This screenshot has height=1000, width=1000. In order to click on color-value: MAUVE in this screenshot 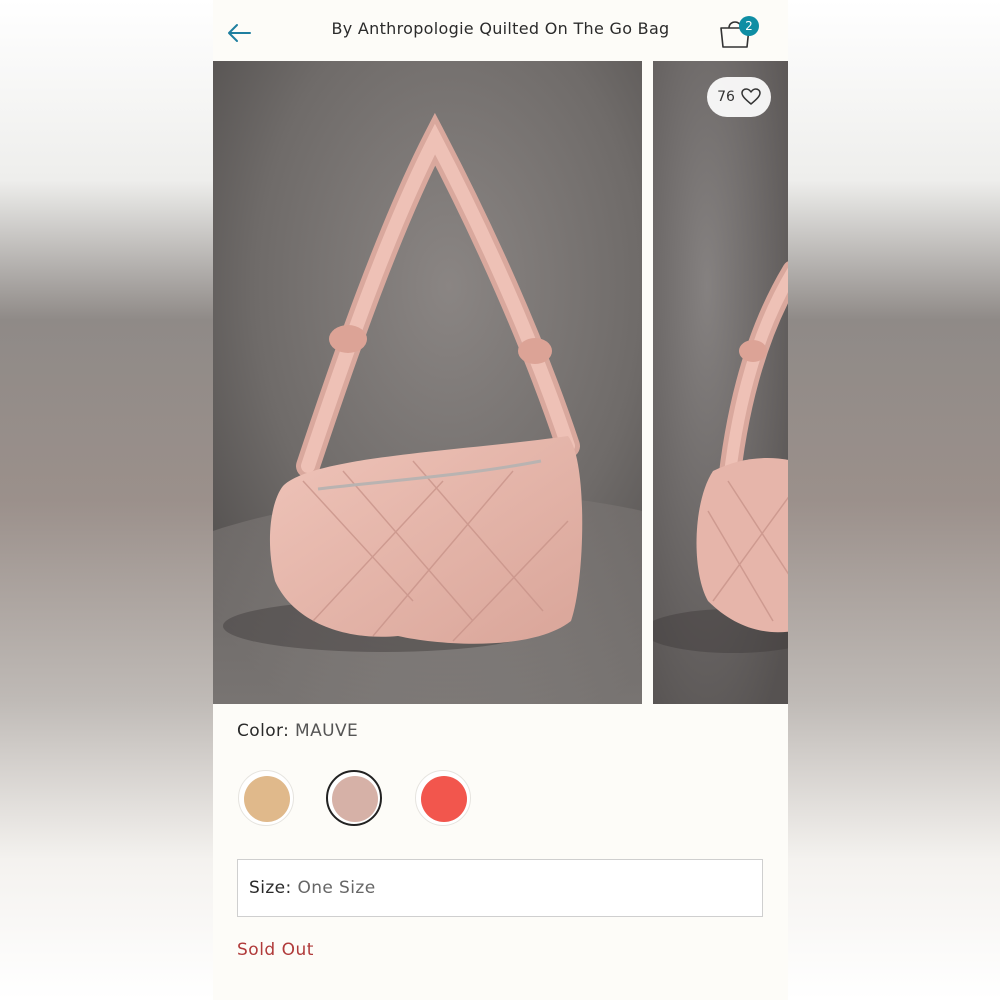, I will do `click(327, 731)`.